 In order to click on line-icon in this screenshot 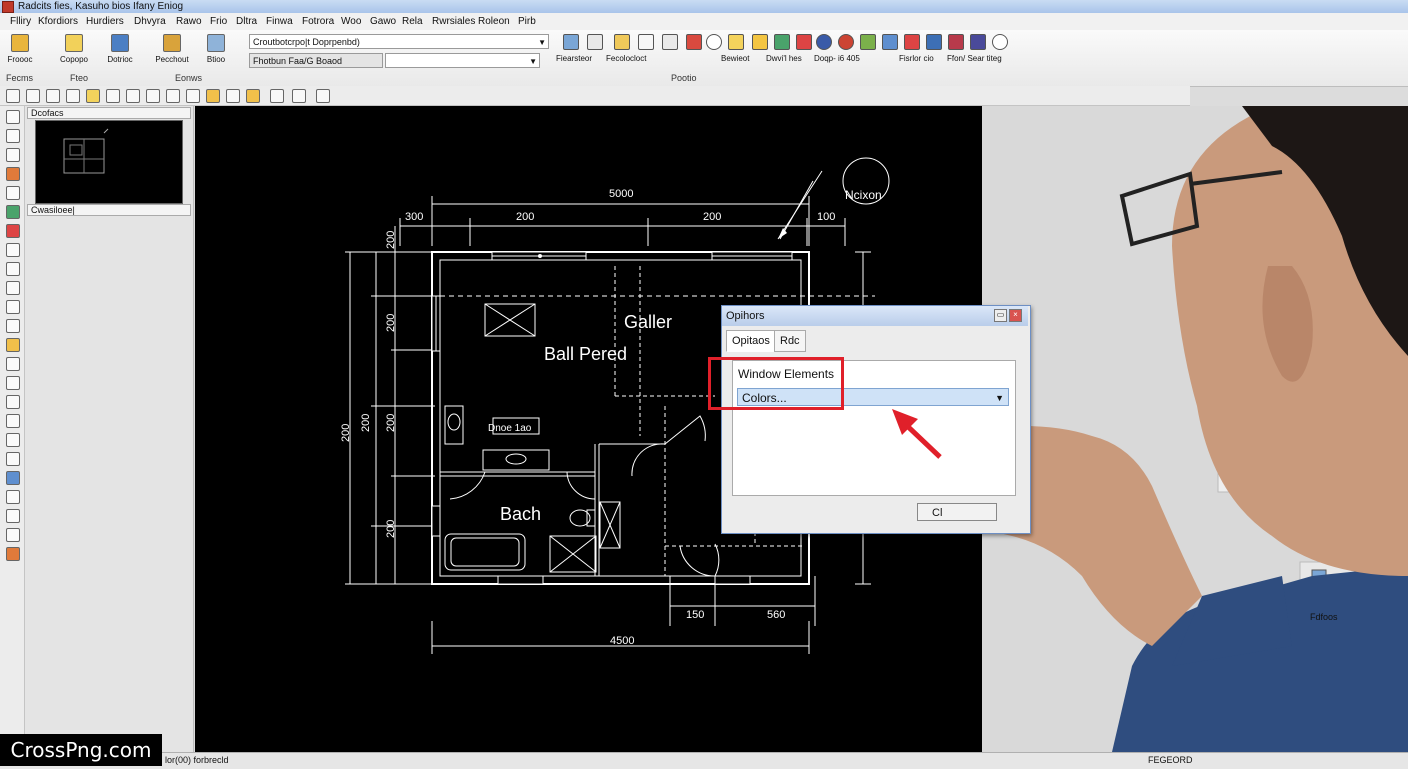, I will do `click(13, 117)`.